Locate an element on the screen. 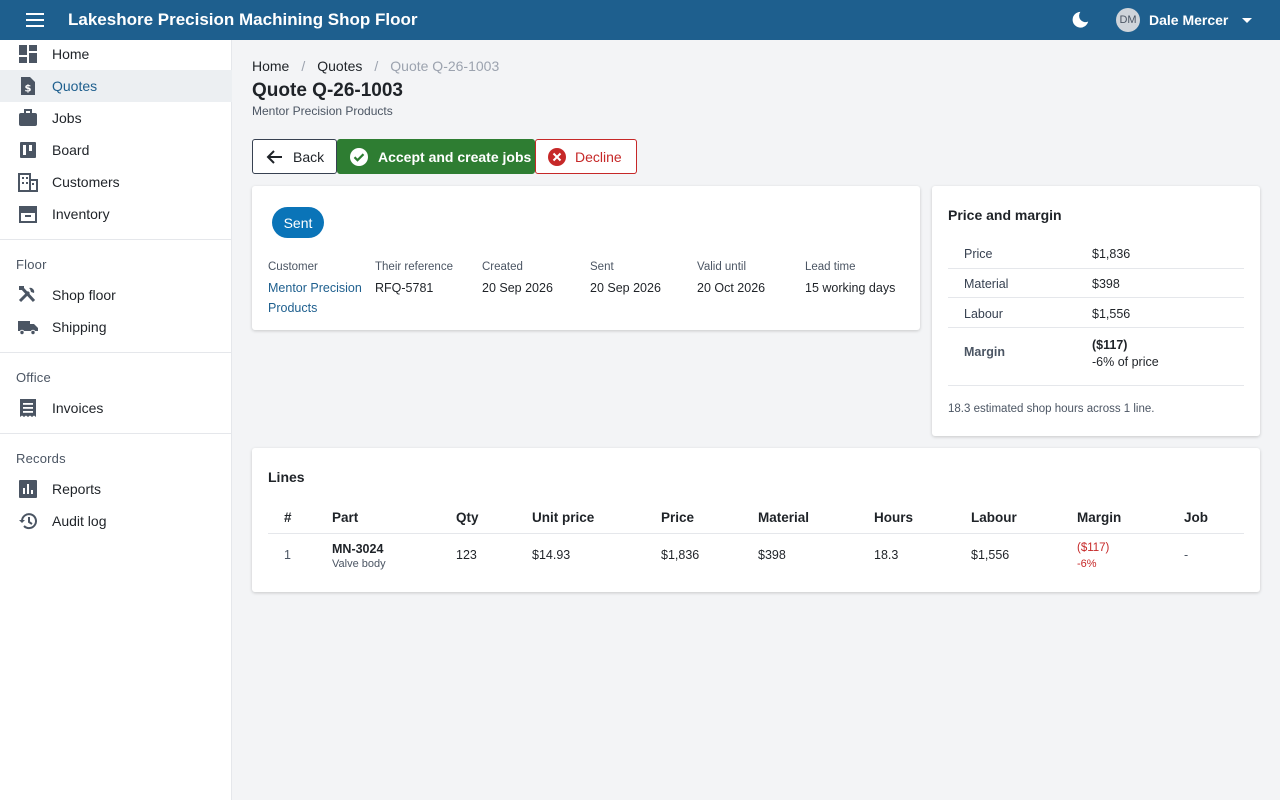 Image resolution: width=1280 pixels, height=800 pixels. row-value: $1,836 is located at coordinates (1111, 254).